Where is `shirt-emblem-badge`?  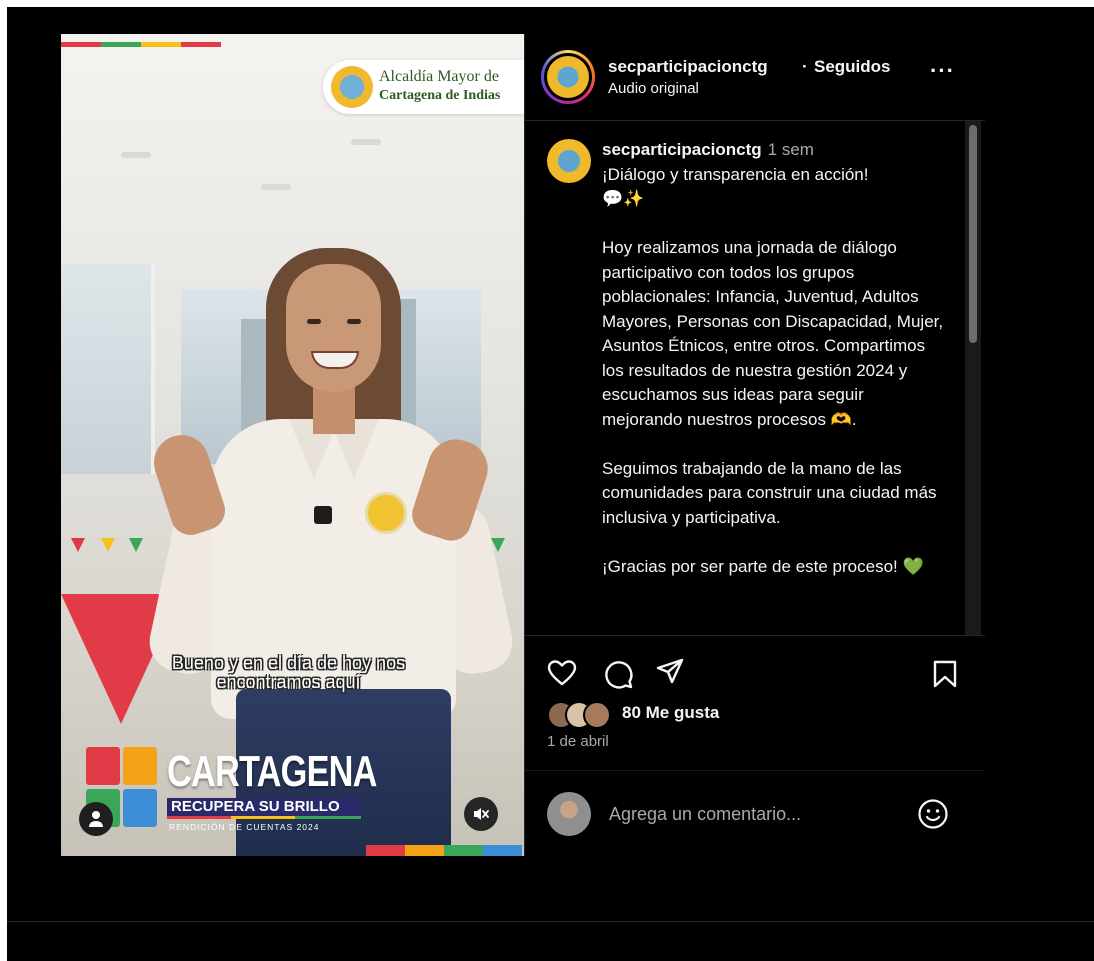 shirt-emblem-badge is located at coordinates (386, 513).